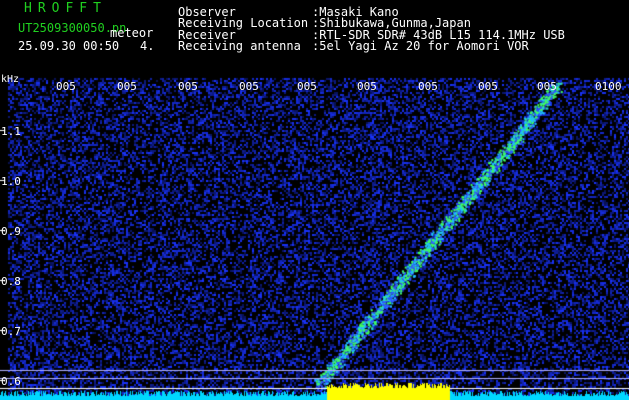  Describe the element at coordinates (132, 33) in the screenshot. I see `meteor-tag: meteor` at that location.